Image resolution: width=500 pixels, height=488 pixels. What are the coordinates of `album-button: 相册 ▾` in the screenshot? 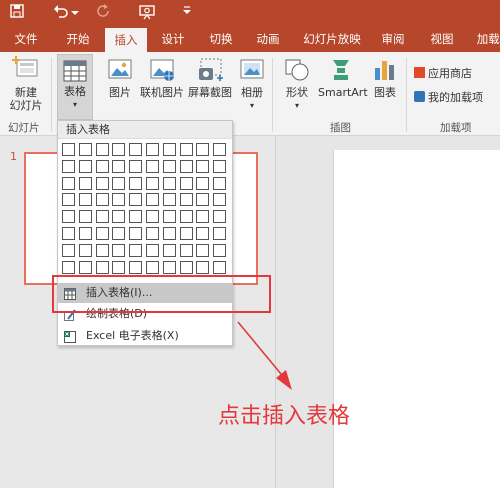 It's located at (252, 84).